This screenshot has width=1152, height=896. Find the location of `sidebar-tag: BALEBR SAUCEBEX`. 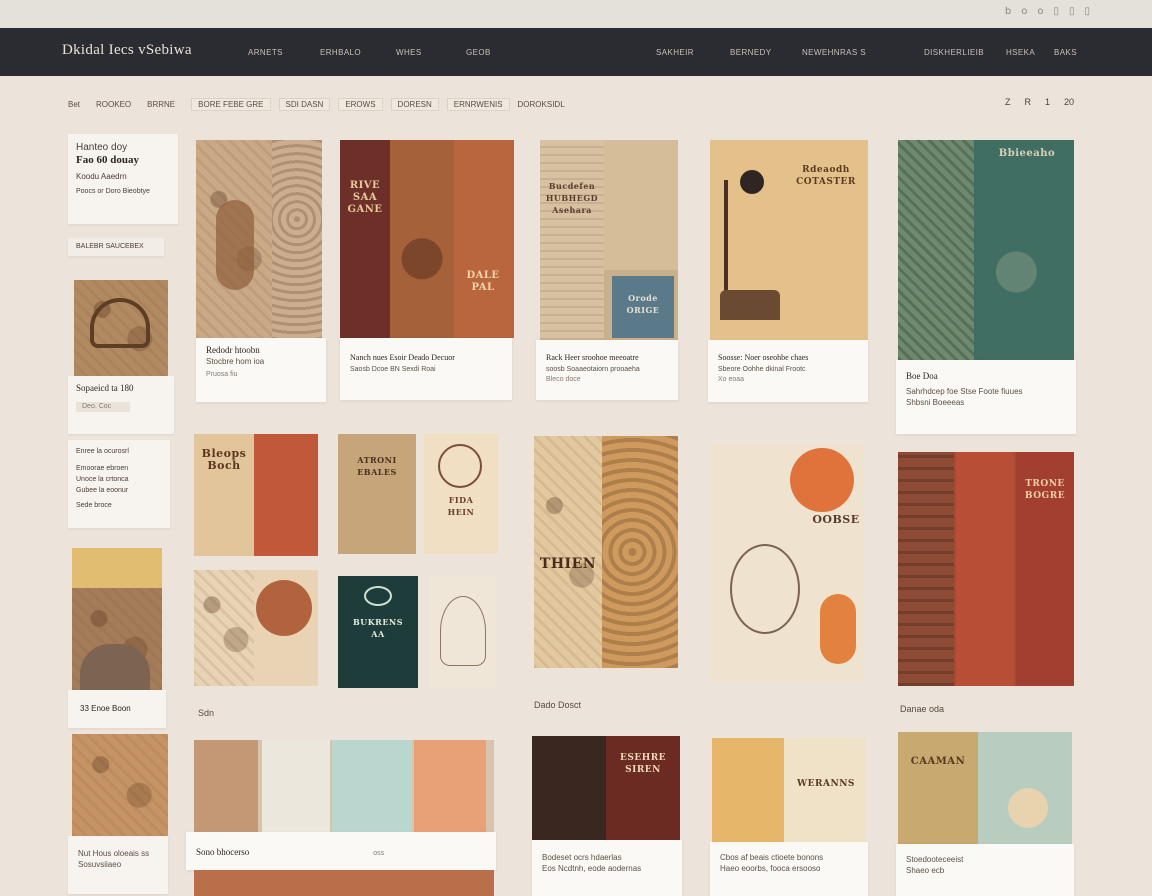

sidebar-tag: BALEBR SAUCEBEX is located at coordinates (116, 247).